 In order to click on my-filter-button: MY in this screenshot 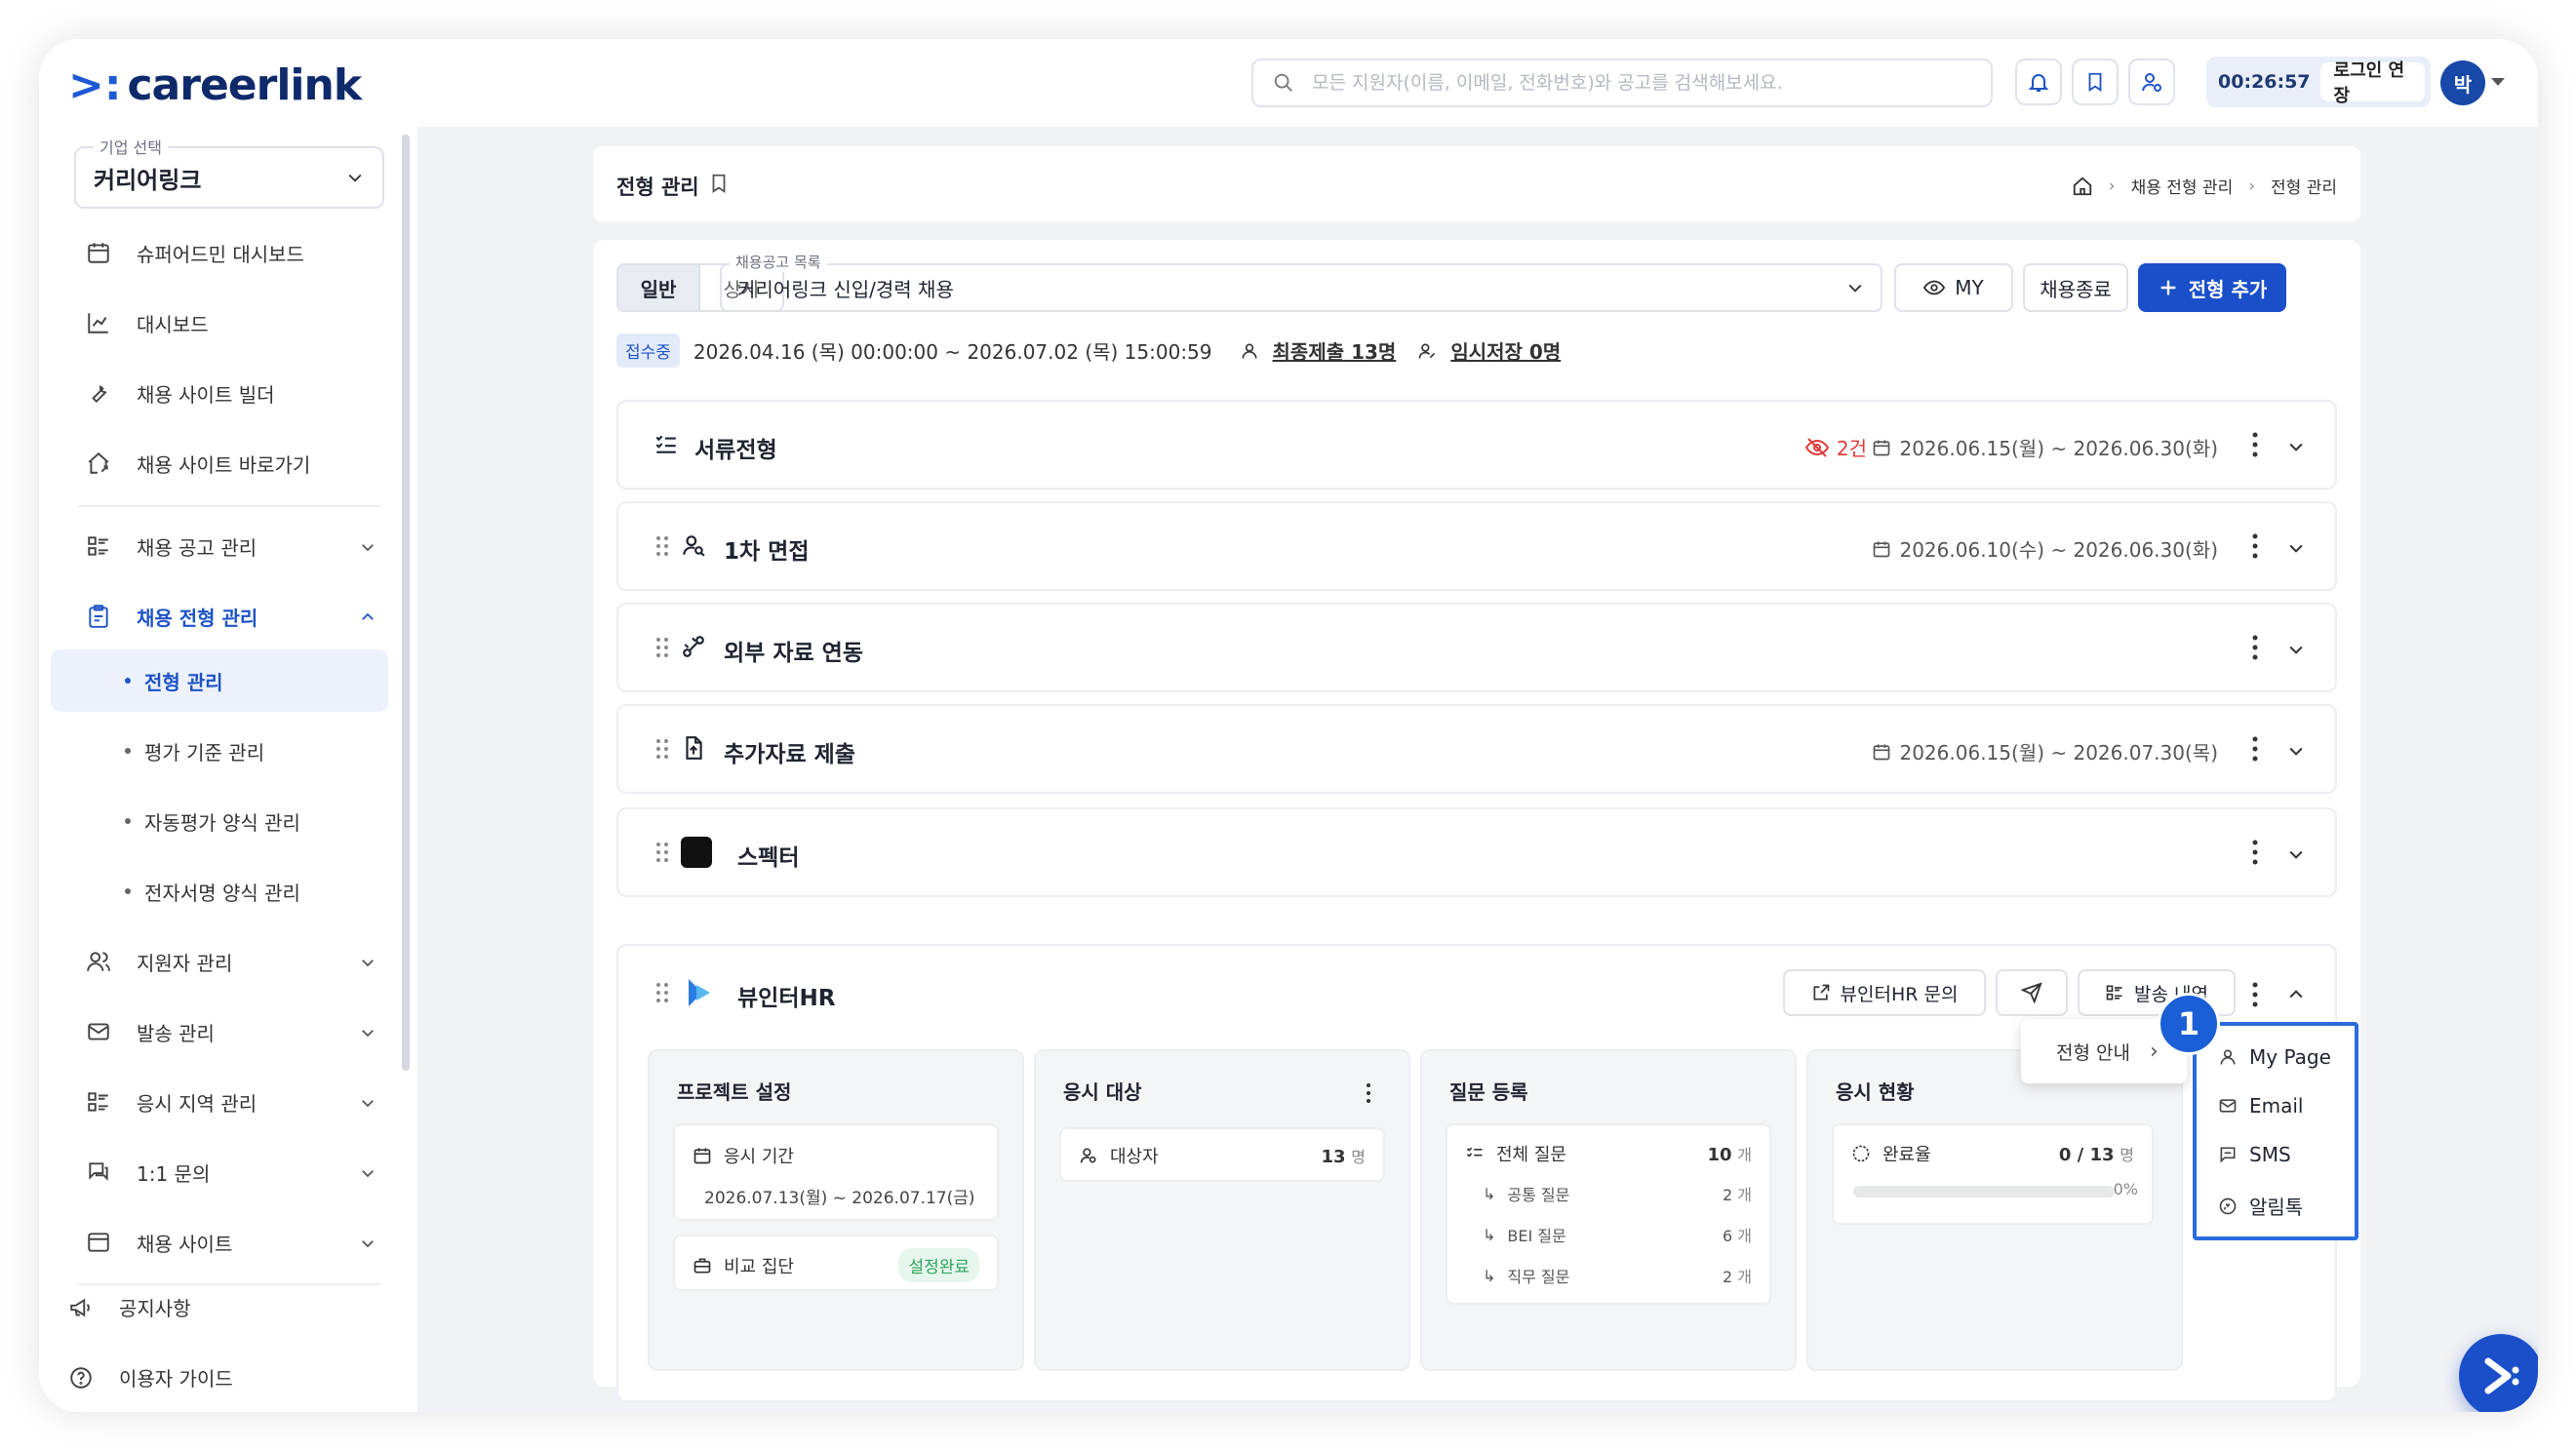, I will do `click(1953, 287)`.